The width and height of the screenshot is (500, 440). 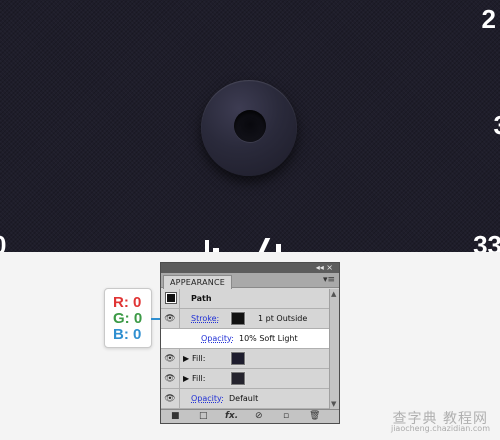 I want to click on knob-artwork, so click(x=249, y=128).